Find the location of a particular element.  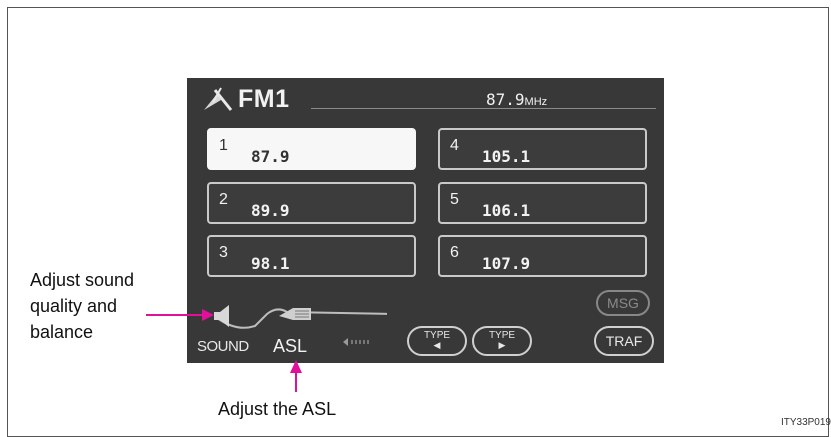

figure-code: ITY33P019 is located at coordinates (805, 422).